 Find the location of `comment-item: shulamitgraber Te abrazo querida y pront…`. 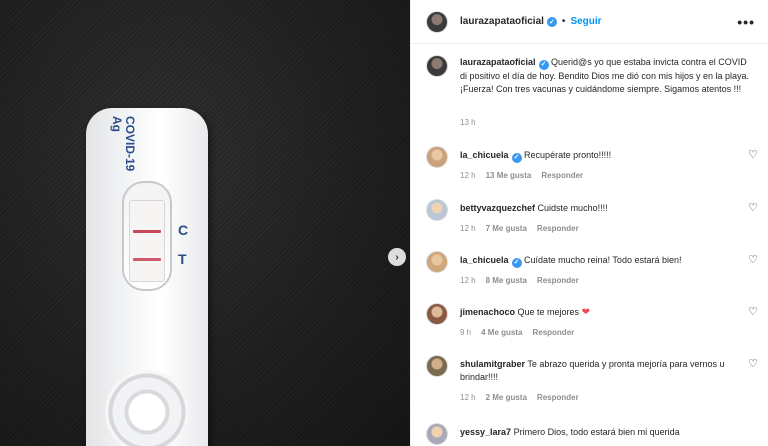

comment-item: shulamitgraber Te abrazo querida y pront… is located at coordinates (597, 380).